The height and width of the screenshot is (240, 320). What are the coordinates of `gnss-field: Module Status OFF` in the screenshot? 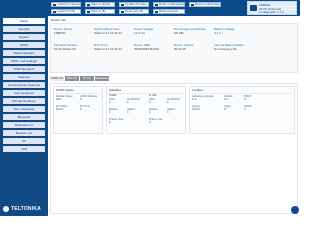 It's located at (65, 99).